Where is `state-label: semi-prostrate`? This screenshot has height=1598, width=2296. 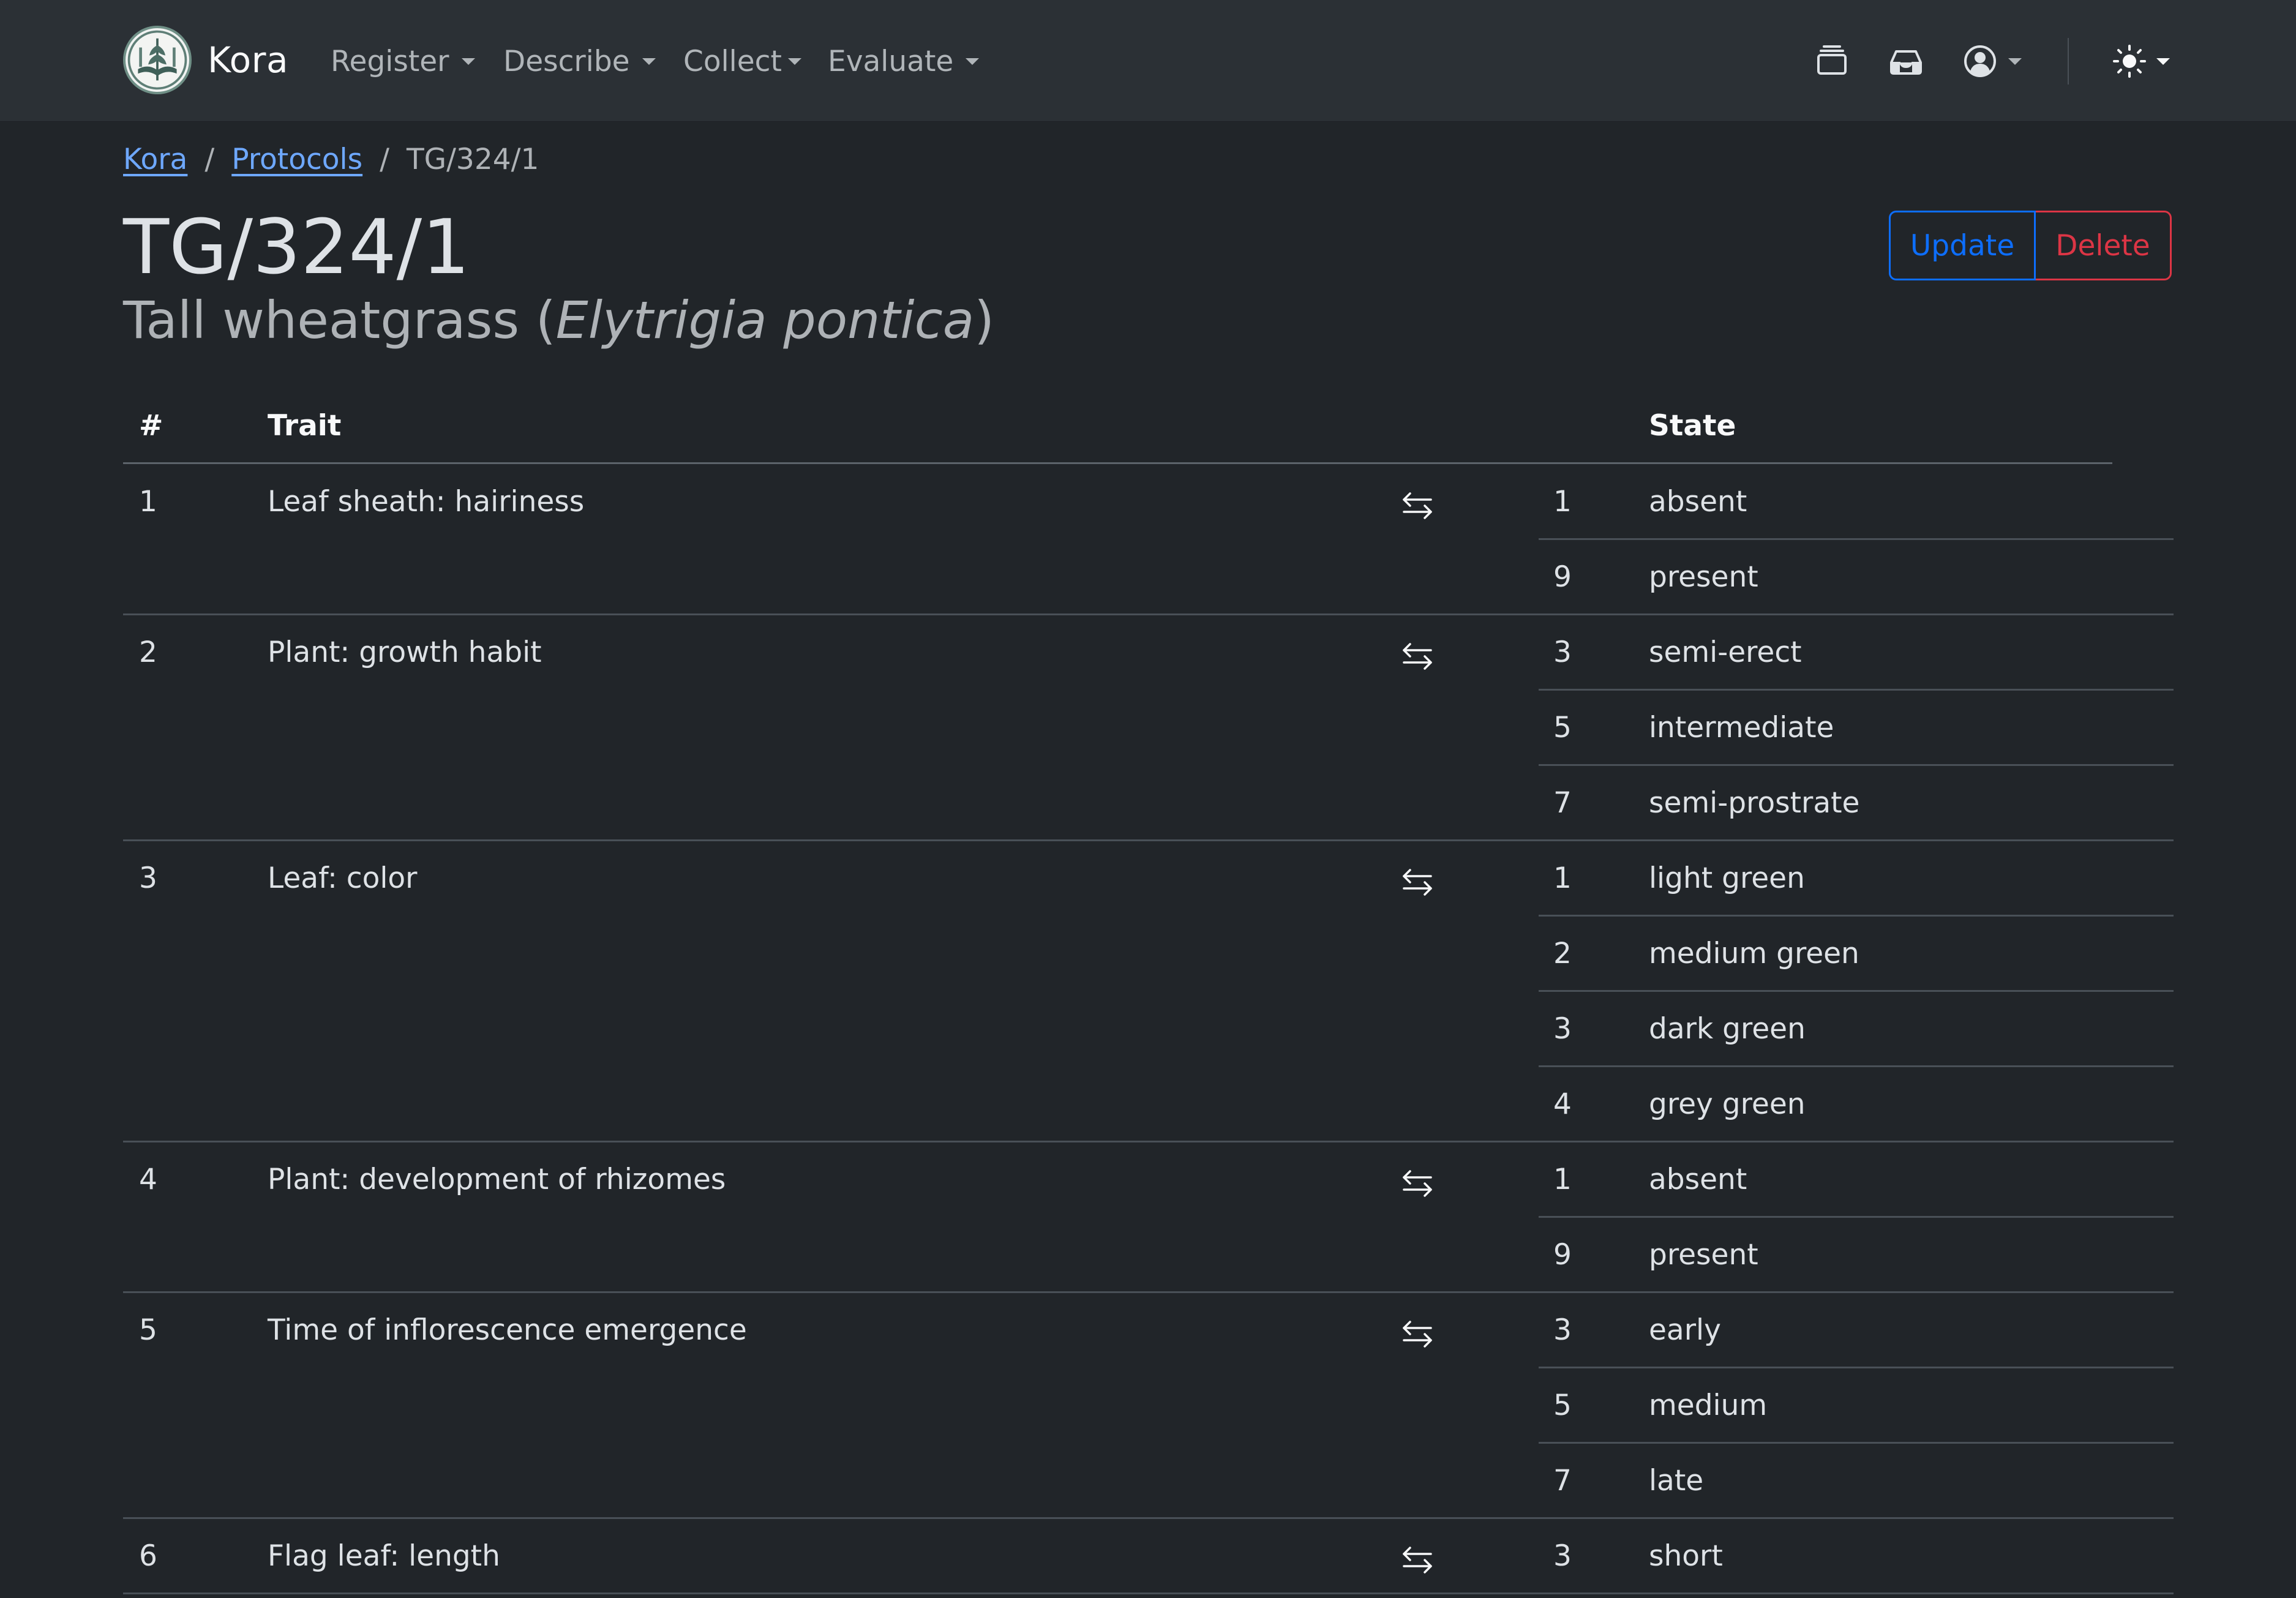
state-label: semi-prostrate is located at coordinates (1754, 803).